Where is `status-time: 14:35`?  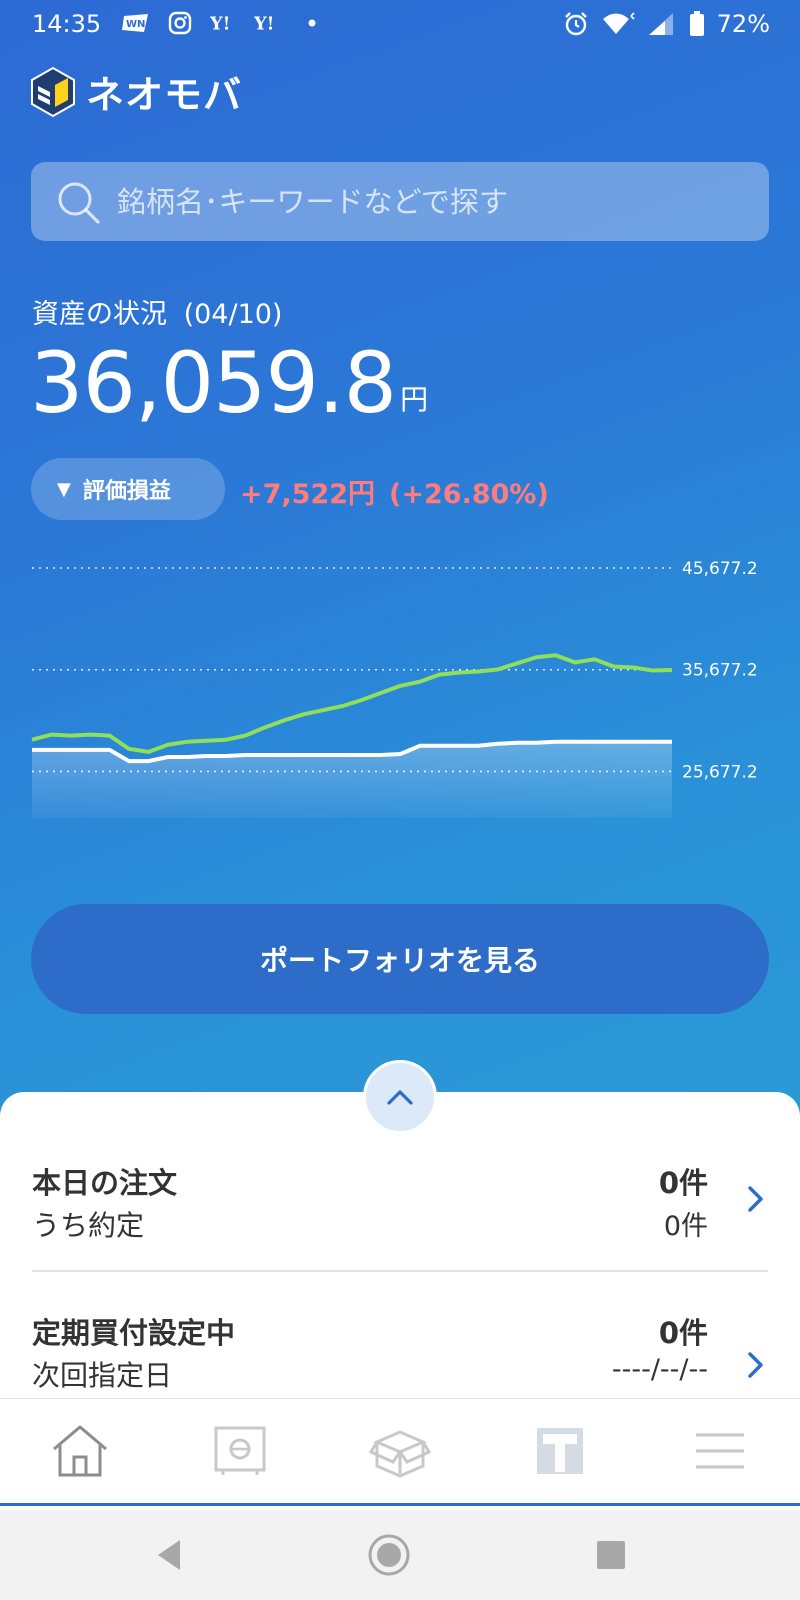 status-time: 14:35 is located at coordinates (67, 24).